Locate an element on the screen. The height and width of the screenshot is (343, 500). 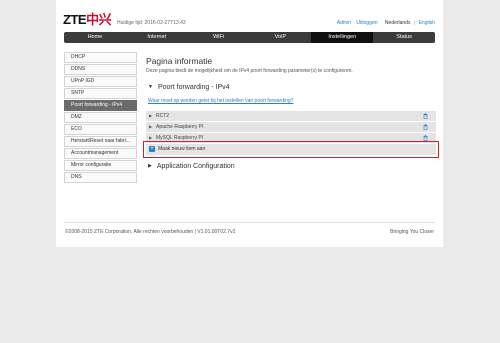
sidebar-item-dmz: DMZ is located at coordinates (100, 117).